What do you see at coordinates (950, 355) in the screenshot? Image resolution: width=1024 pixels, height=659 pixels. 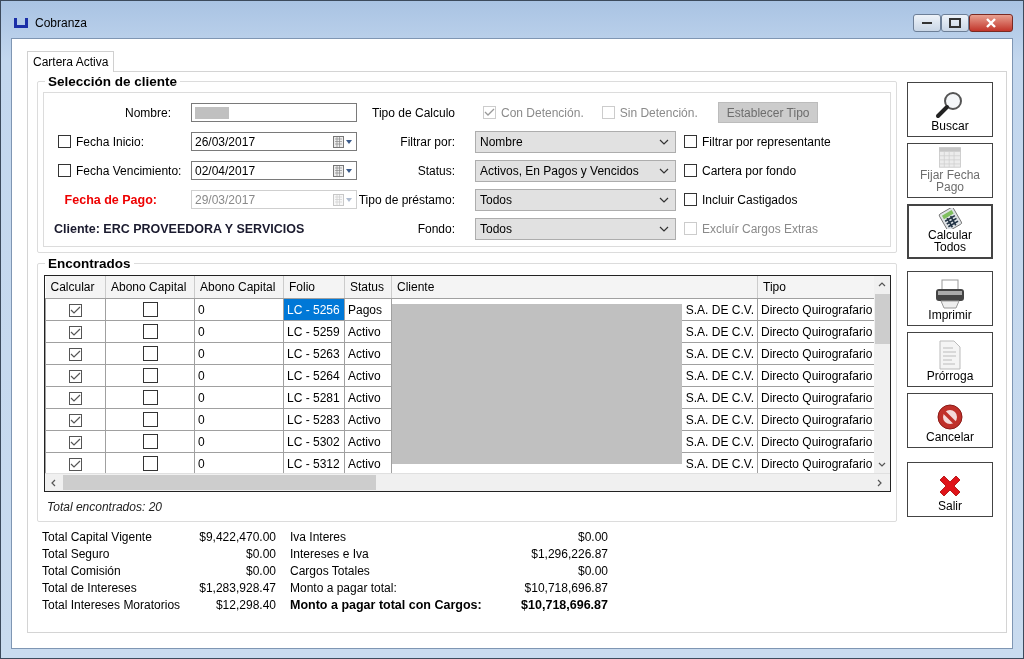 I see `document-icon` at bounding box center [950, 355].